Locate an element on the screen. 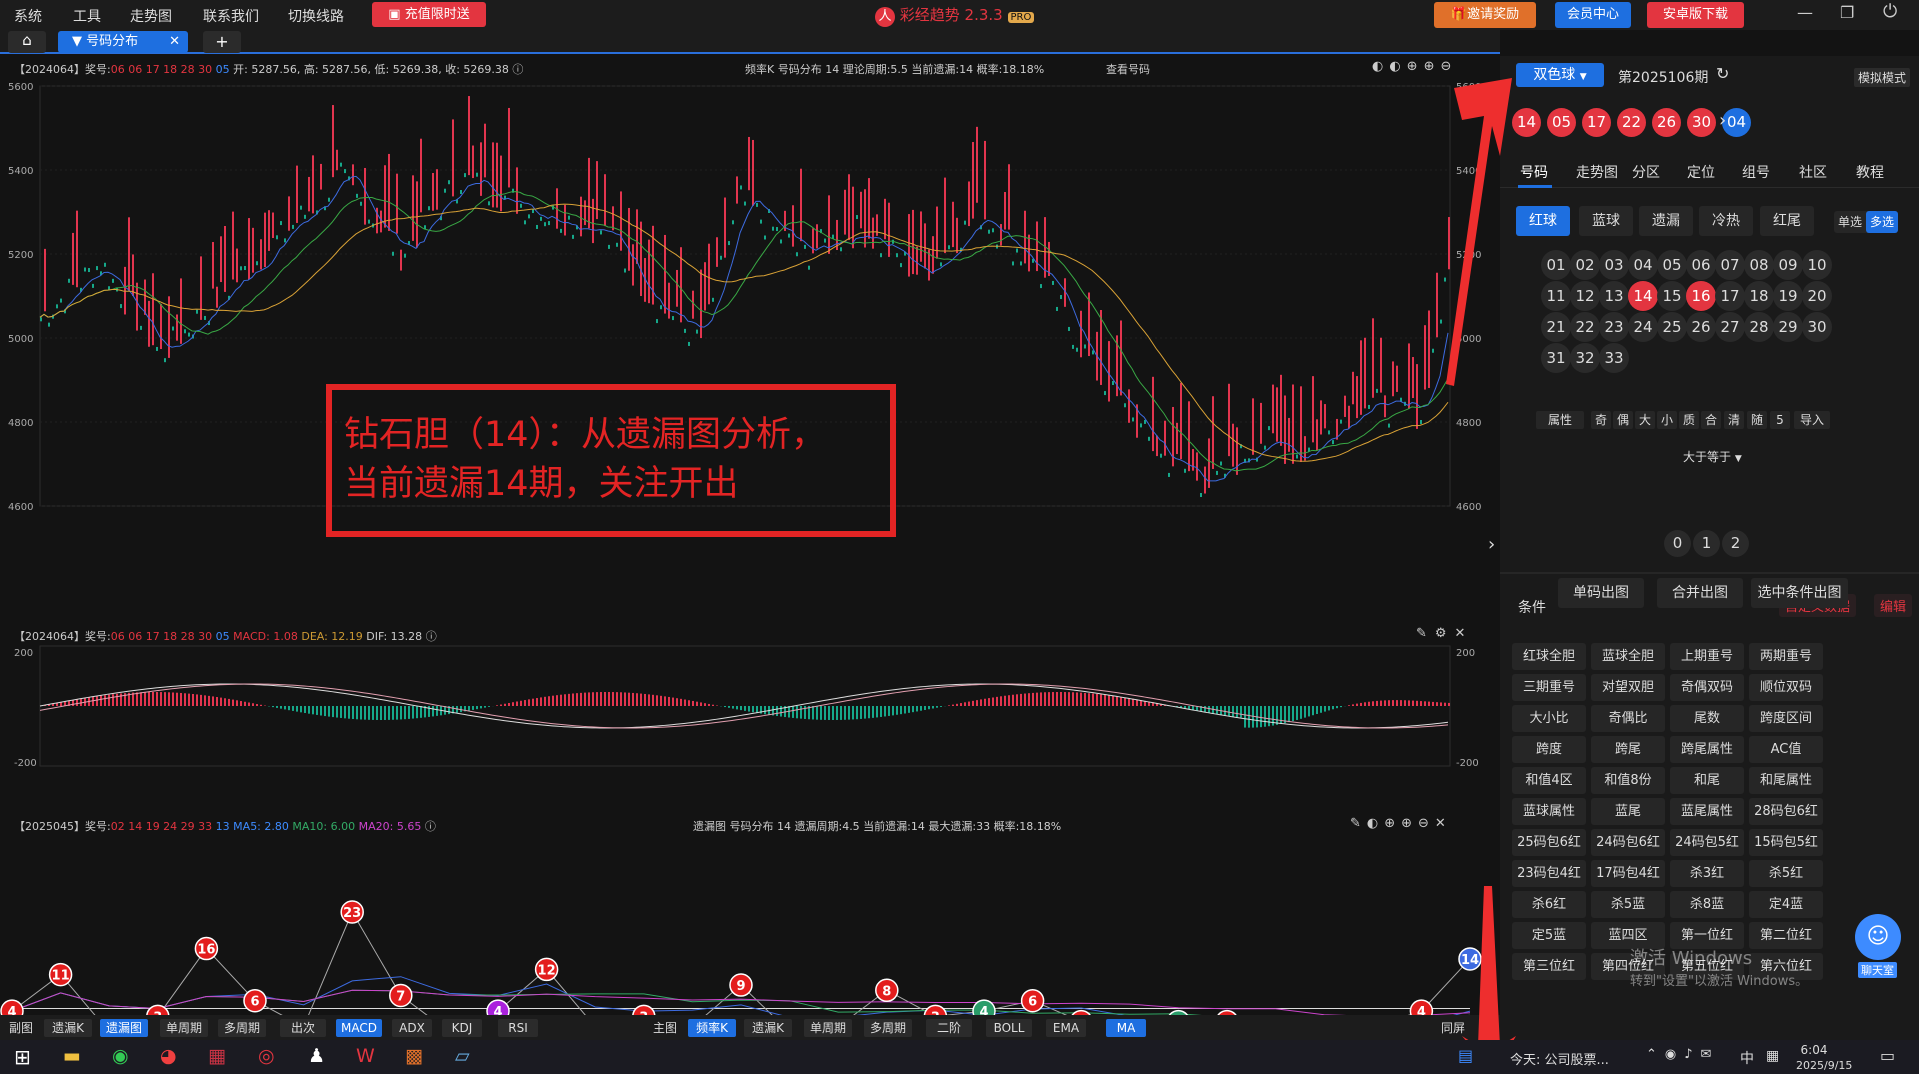 The height and width of the screenshot is (1074, 1919). mainchart-option-8: MA is located at coordinates (1126, 1028).